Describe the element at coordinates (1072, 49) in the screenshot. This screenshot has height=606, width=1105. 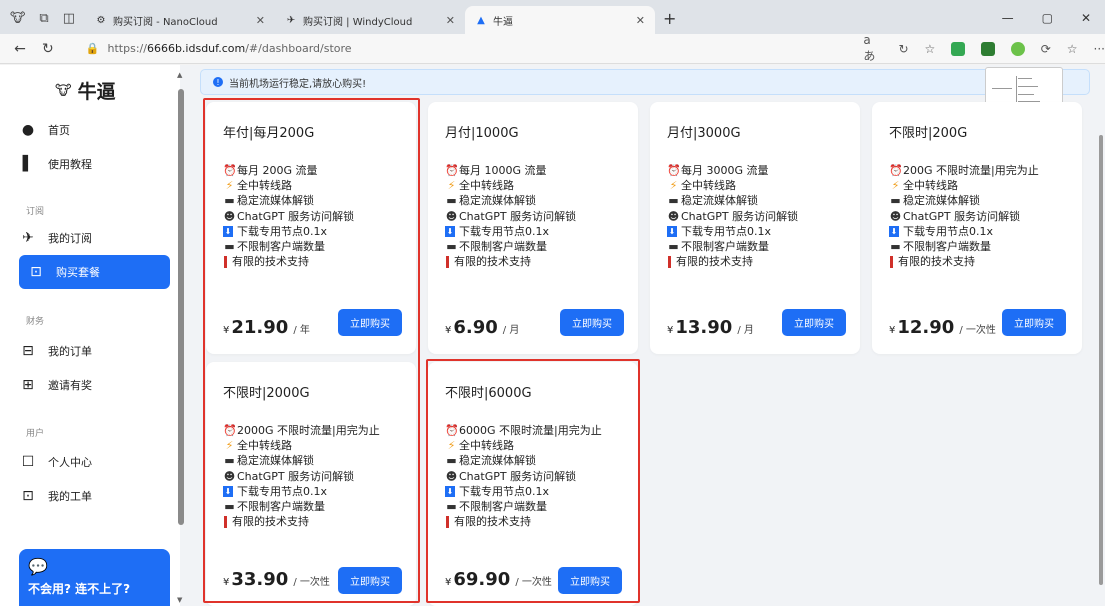
I see `favorites-icon: ☆` at that location.